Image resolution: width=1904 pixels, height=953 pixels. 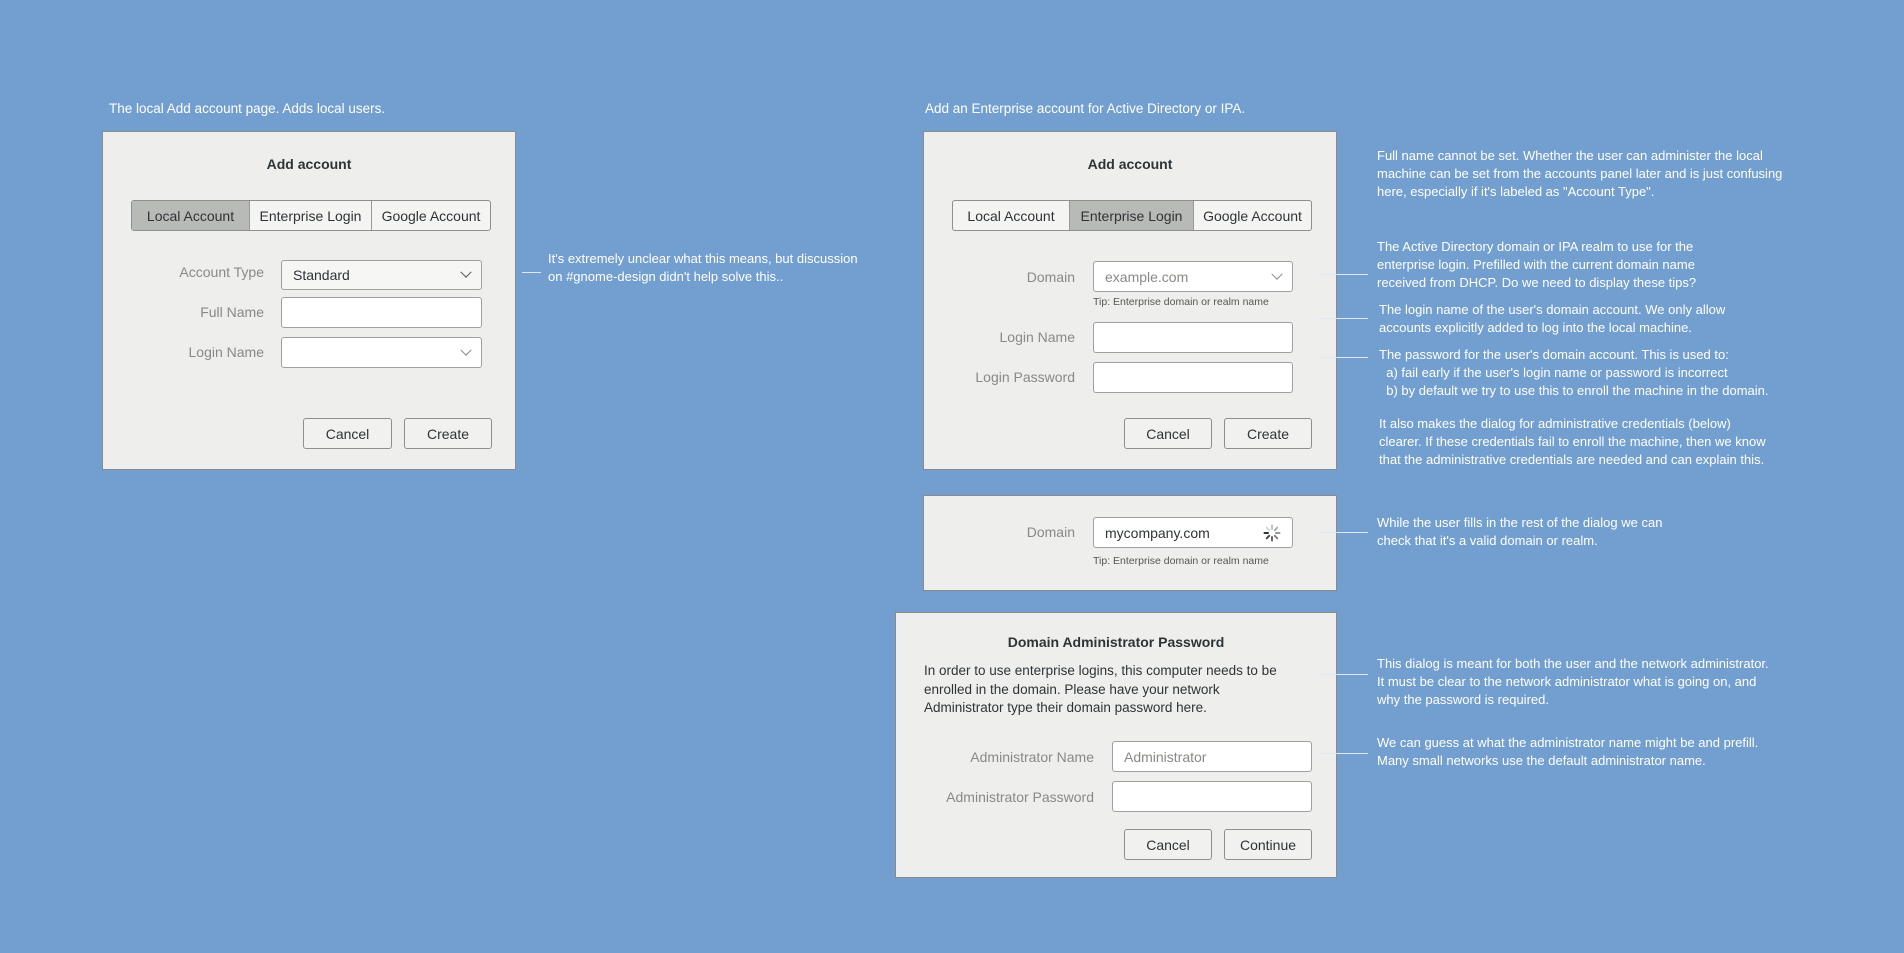 What do you see at coordinates (1272, 532) in the screenshot?
I see `spinner-icon` at bounding box center [1272, 532].